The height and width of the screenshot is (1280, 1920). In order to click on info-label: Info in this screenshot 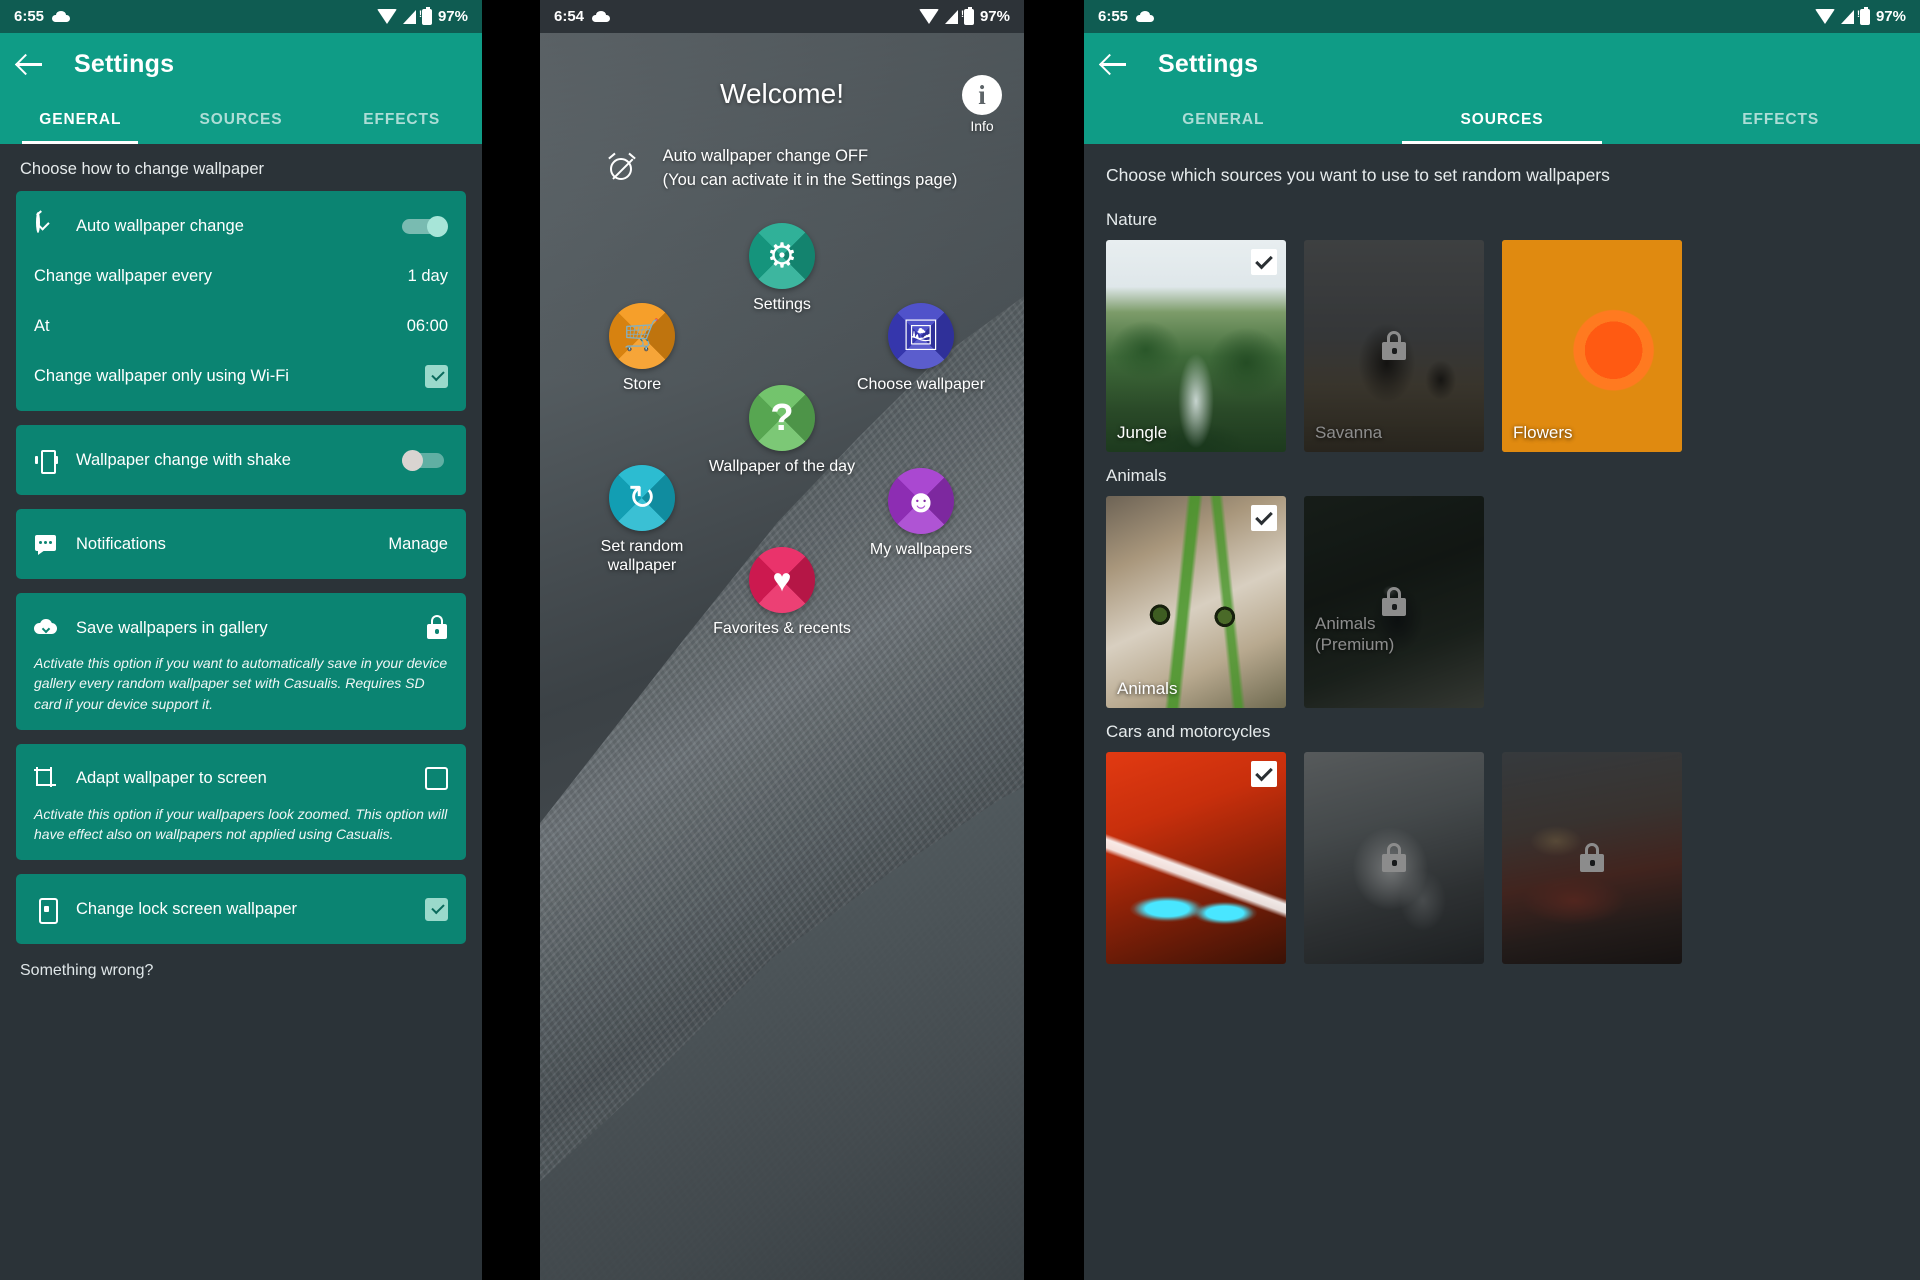, I will do `click(982, 126)`.